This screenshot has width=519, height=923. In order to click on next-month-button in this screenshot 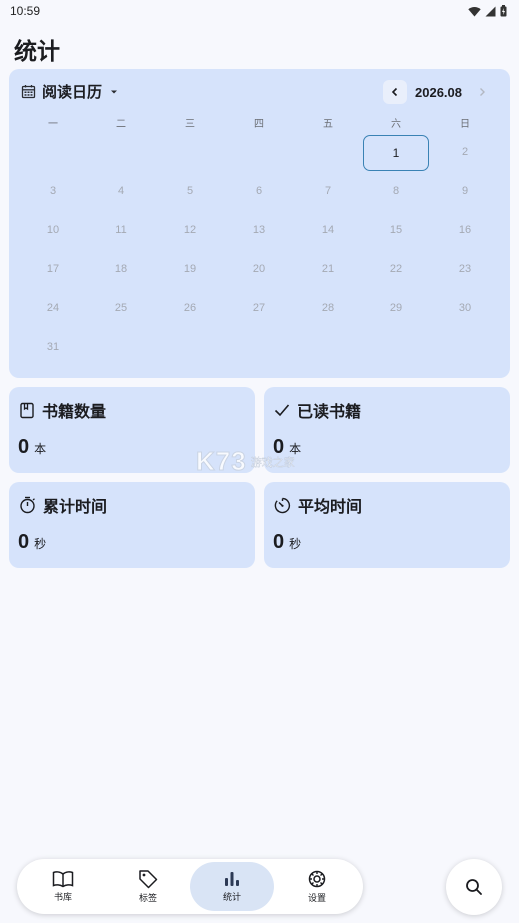, I will do `click(482, 92)`.